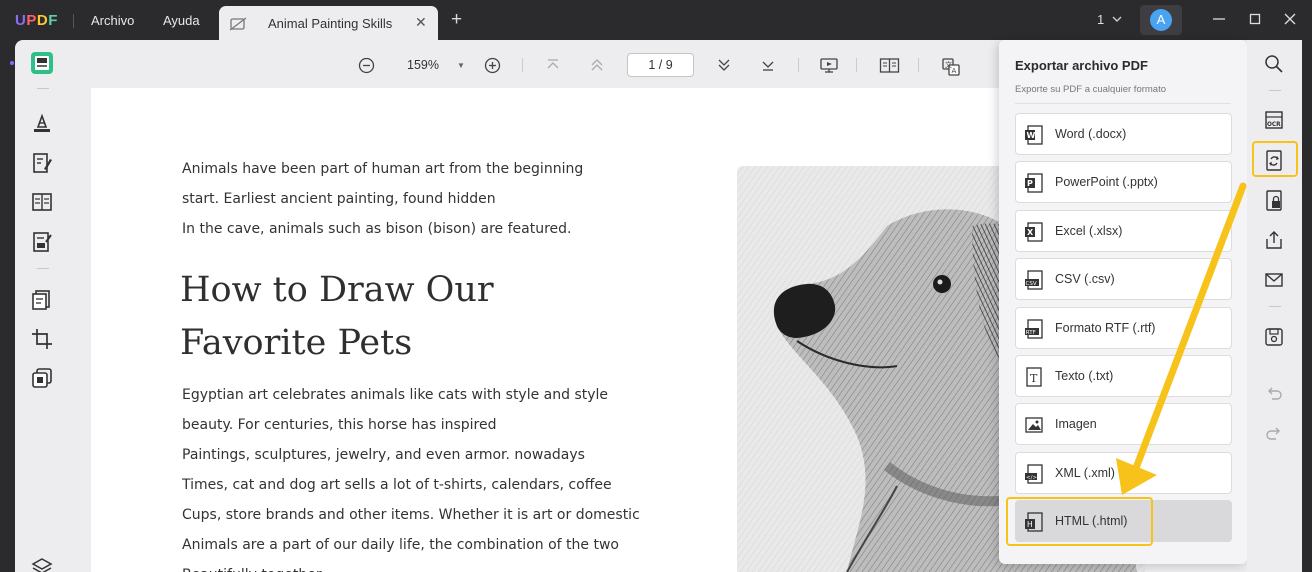 The image size is (1312, 572). Describe the element at coordinates (430, 317) in the screenshot. I see `section-heading: How to Draw Our Favorite Pets` at that location.